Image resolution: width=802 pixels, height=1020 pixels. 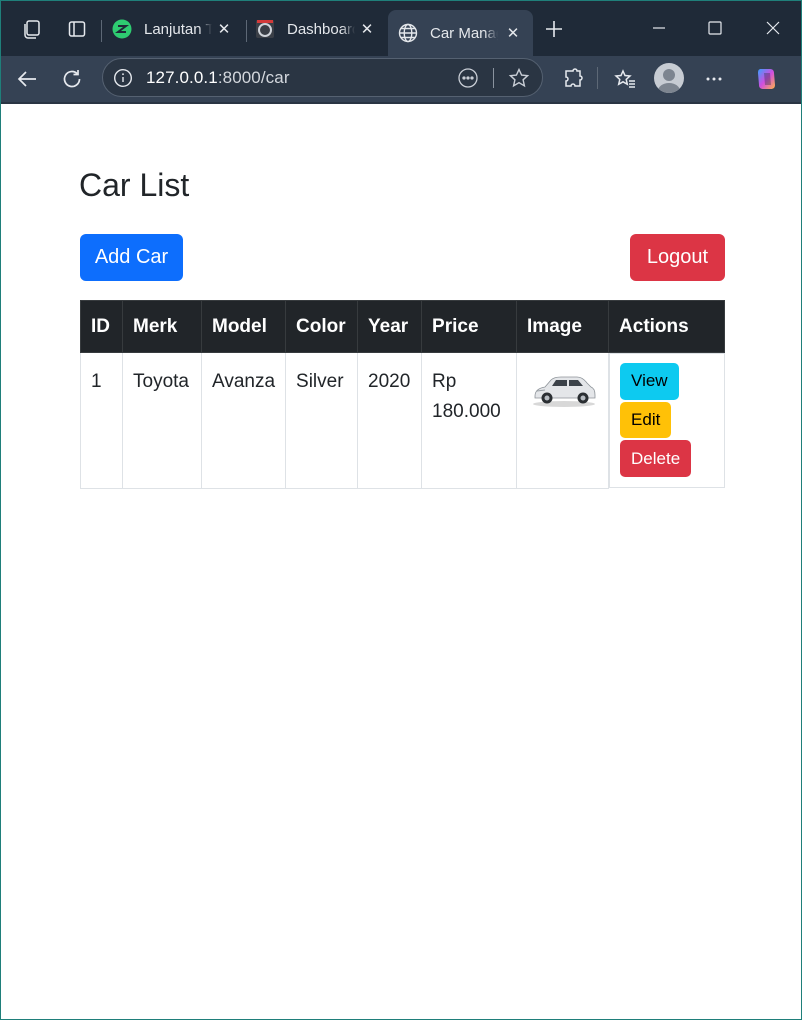 What do you see at coordinates (669, 78) in the screenshot?
I see `profile-avatar` at bounding box center [669, 78].